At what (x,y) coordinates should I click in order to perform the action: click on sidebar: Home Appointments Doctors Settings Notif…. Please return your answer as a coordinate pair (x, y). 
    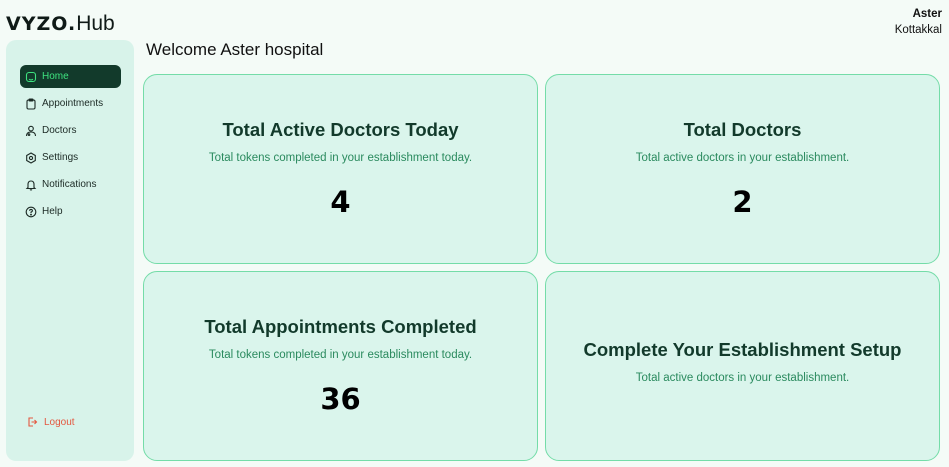
    Looking at the image, I should click on (70, 250).